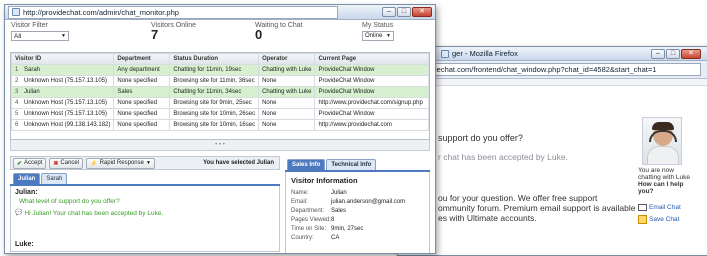 This screenshot has height=256, width=707. Describe the element at coordinates (302, 238) in the screenshot. I see `info-key: Country:` at that location.